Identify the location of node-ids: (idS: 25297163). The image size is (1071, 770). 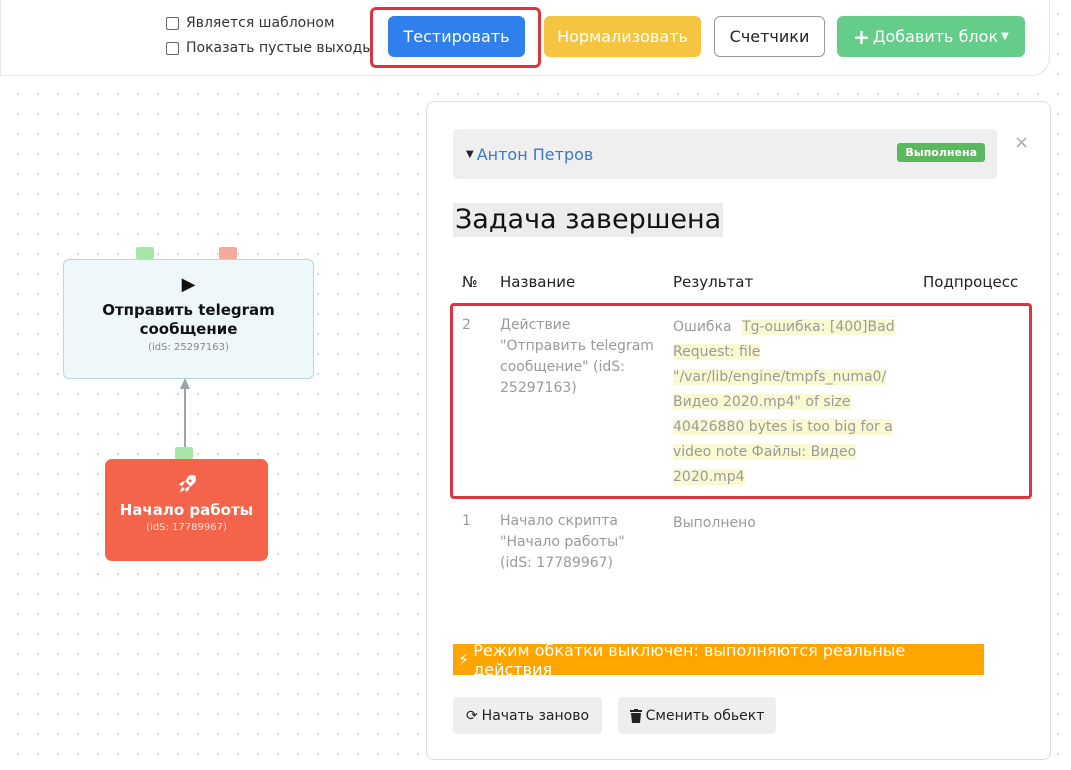
(188, 347).